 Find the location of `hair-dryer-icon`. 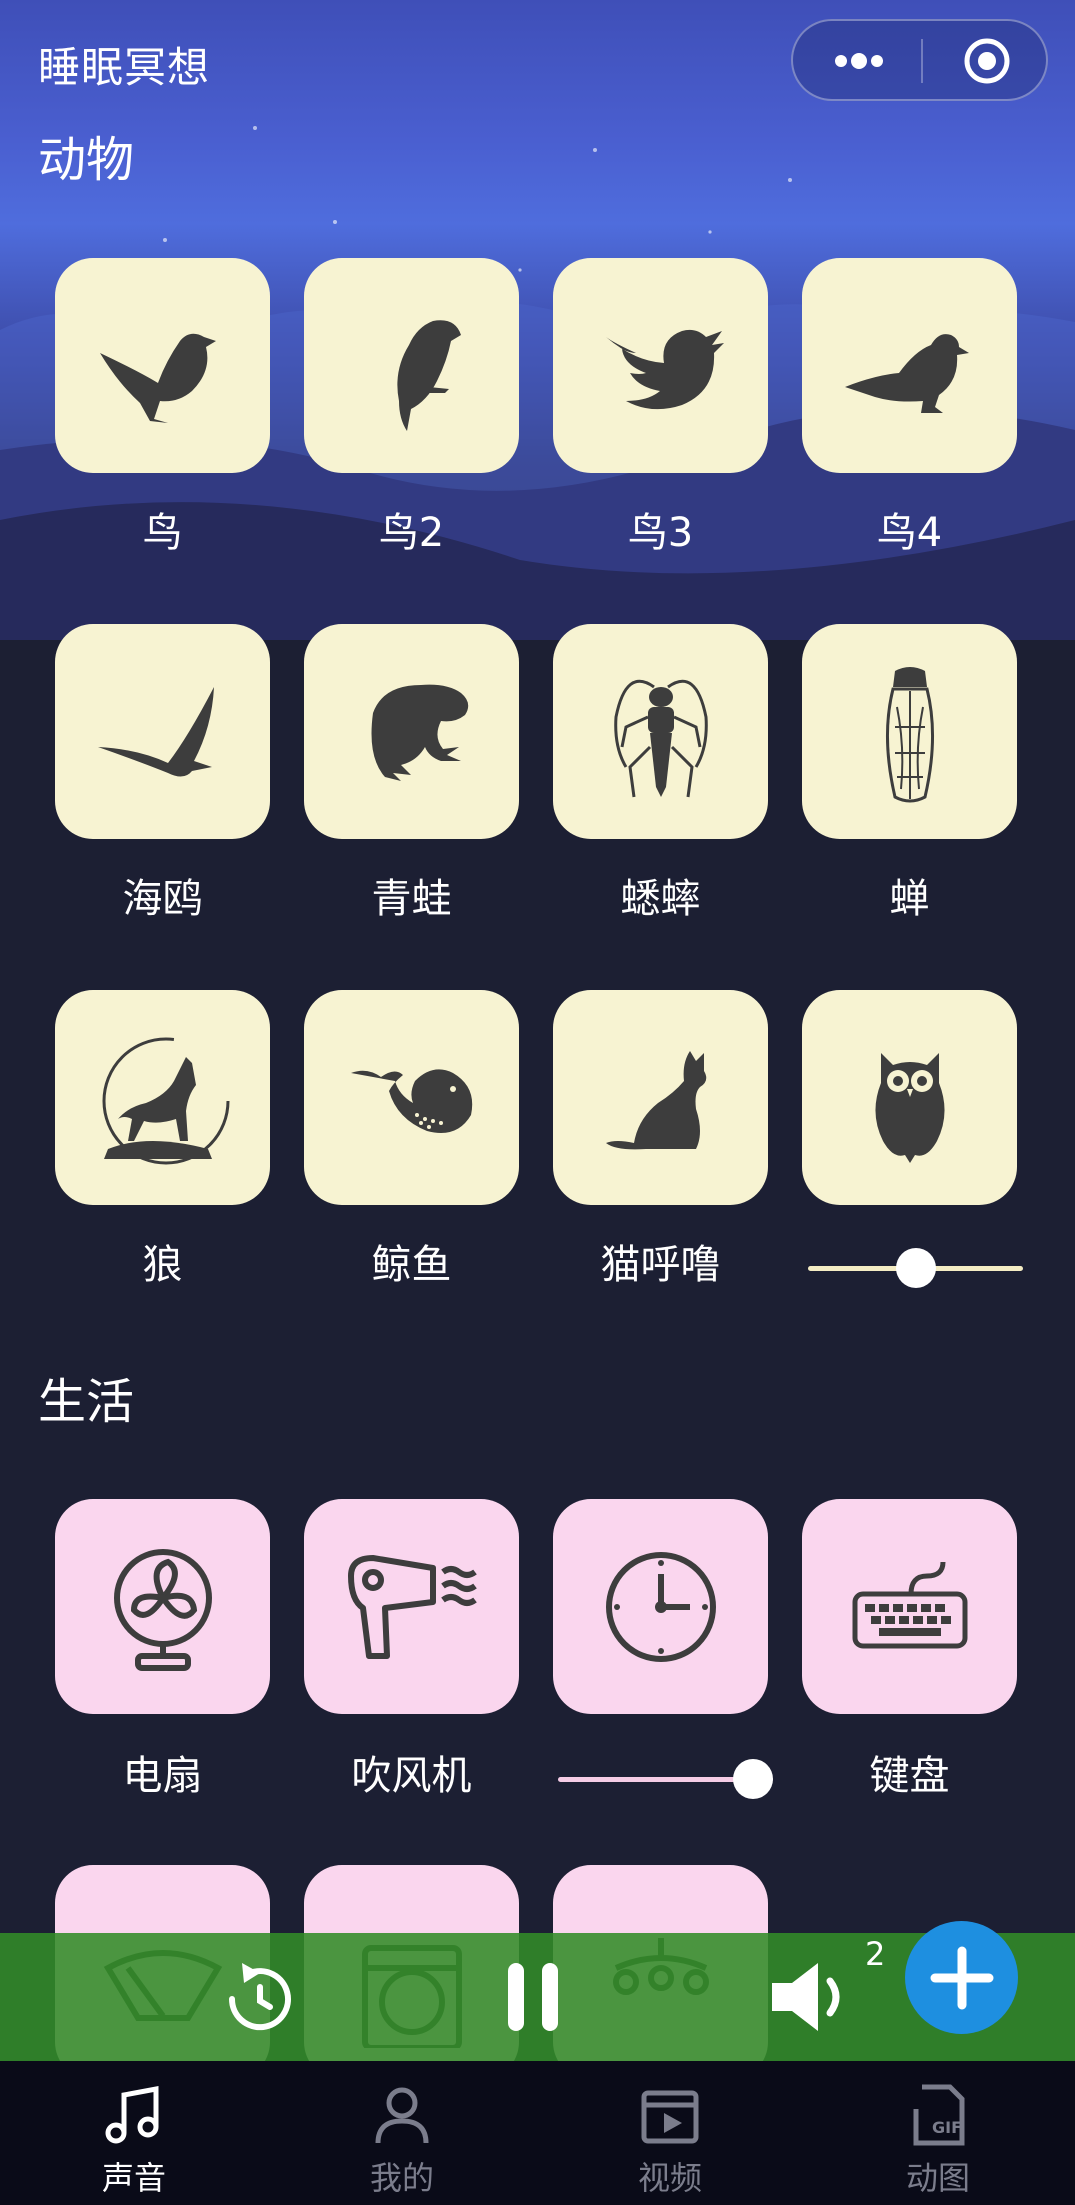

hair-dryer-icon is located at coordinates (412, 1606).